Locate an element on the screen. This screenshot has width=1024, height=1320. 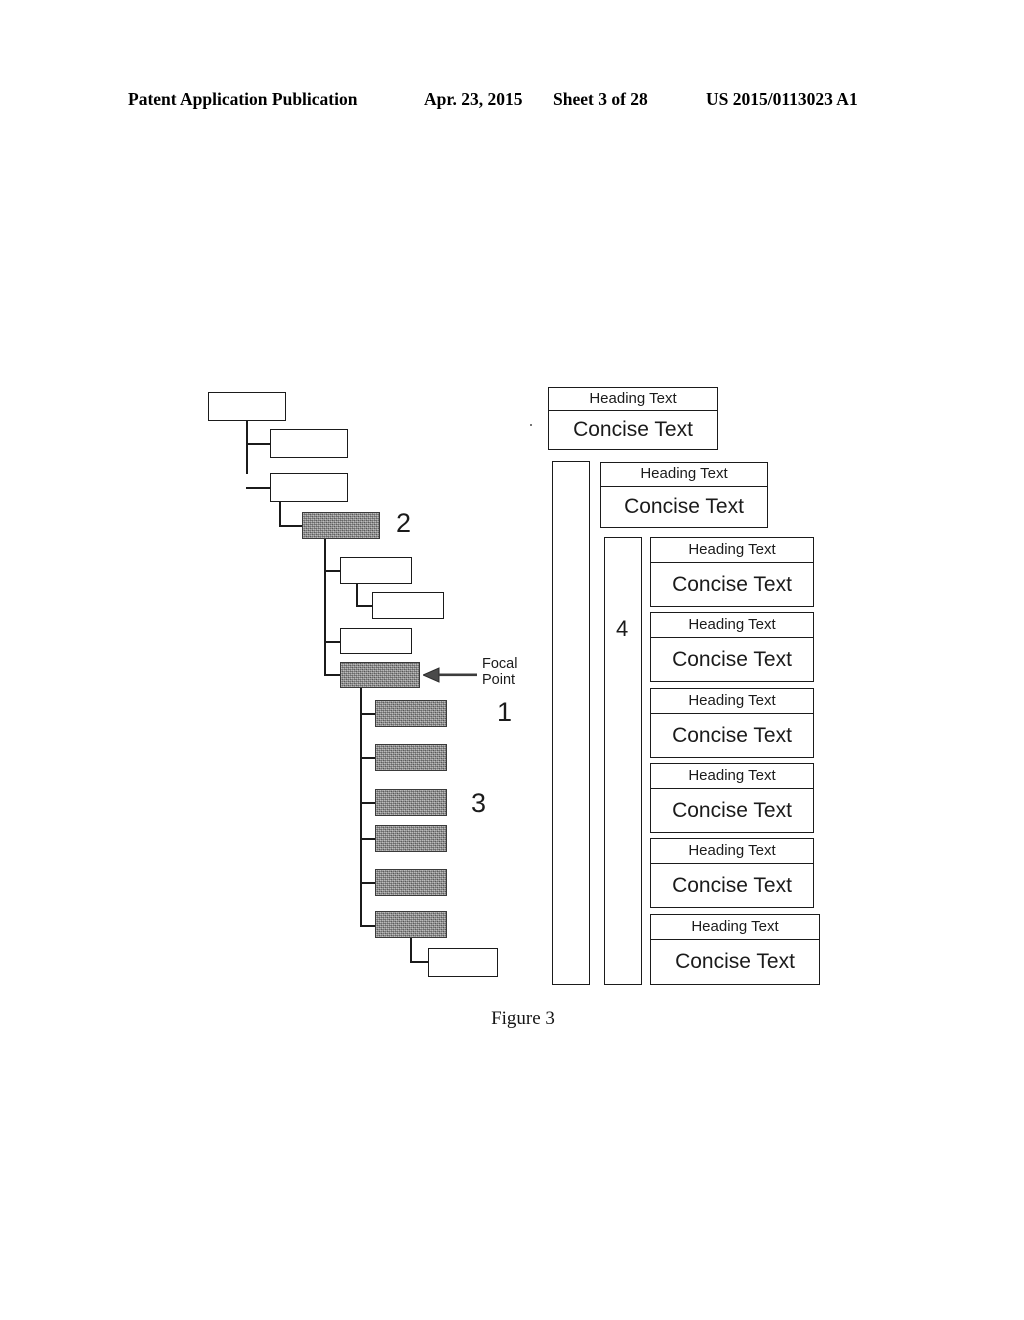
focal-point-arrow-icon is located at coordinates (450, 675).